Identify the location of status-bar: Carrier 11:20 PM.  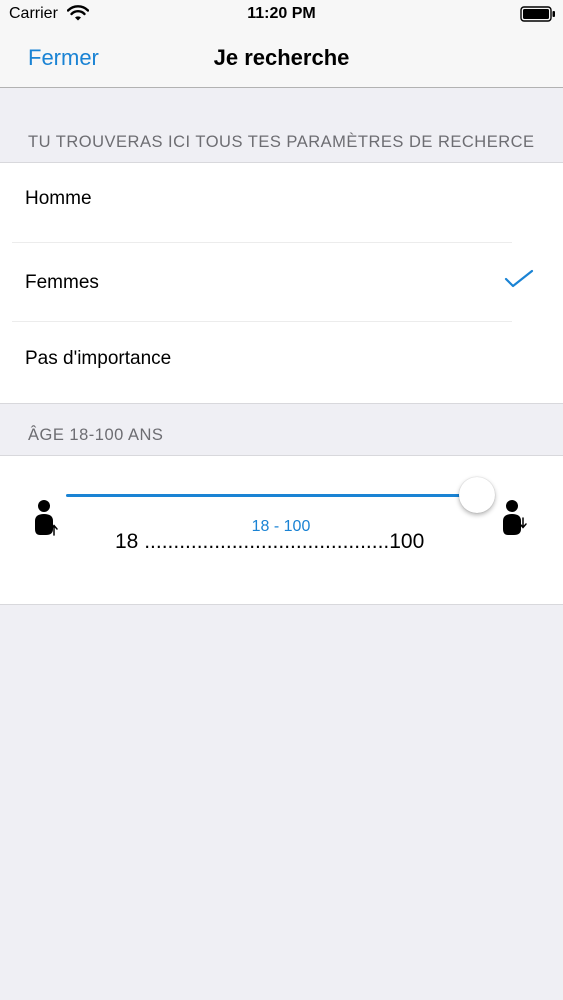
(281, 15).